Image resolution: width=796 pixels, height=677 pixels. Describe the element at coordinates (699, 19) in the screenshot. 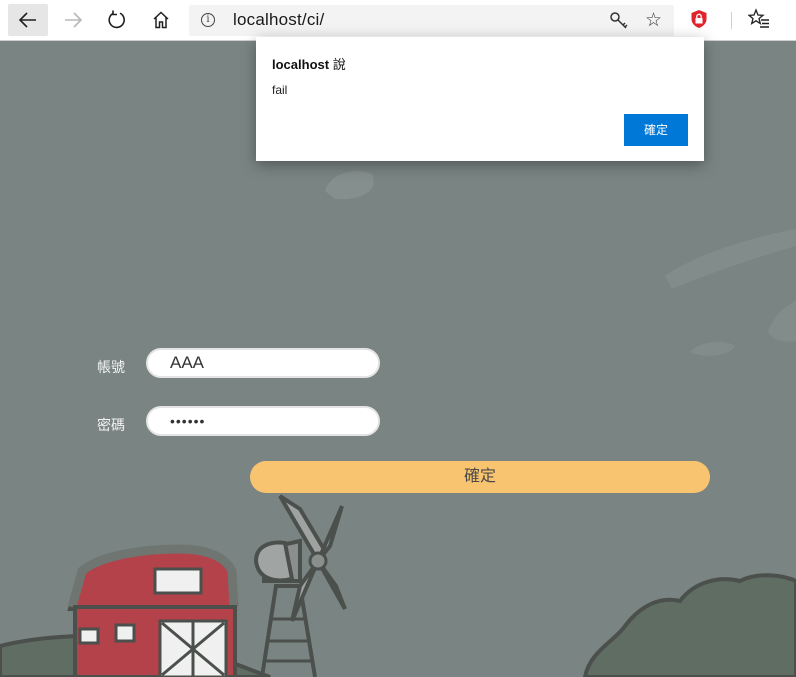

I see `shield-icon` at that location.